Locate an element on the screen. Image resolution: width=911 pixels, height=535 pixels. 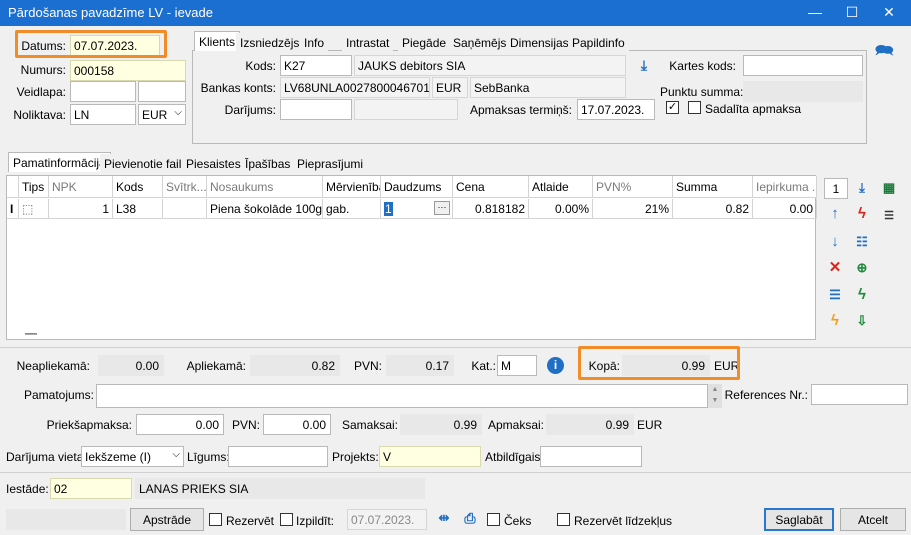
checked-checkbox: ✓ is located at coordinates (672, 107).